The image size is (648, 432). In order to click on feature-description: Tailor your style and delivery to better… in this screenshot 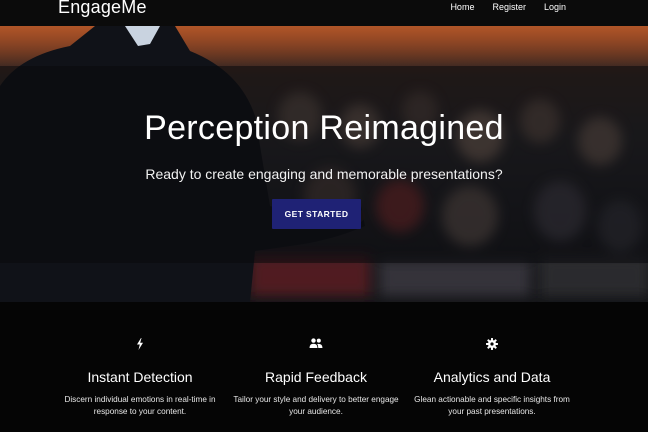, I will do `click(316, 406)`.